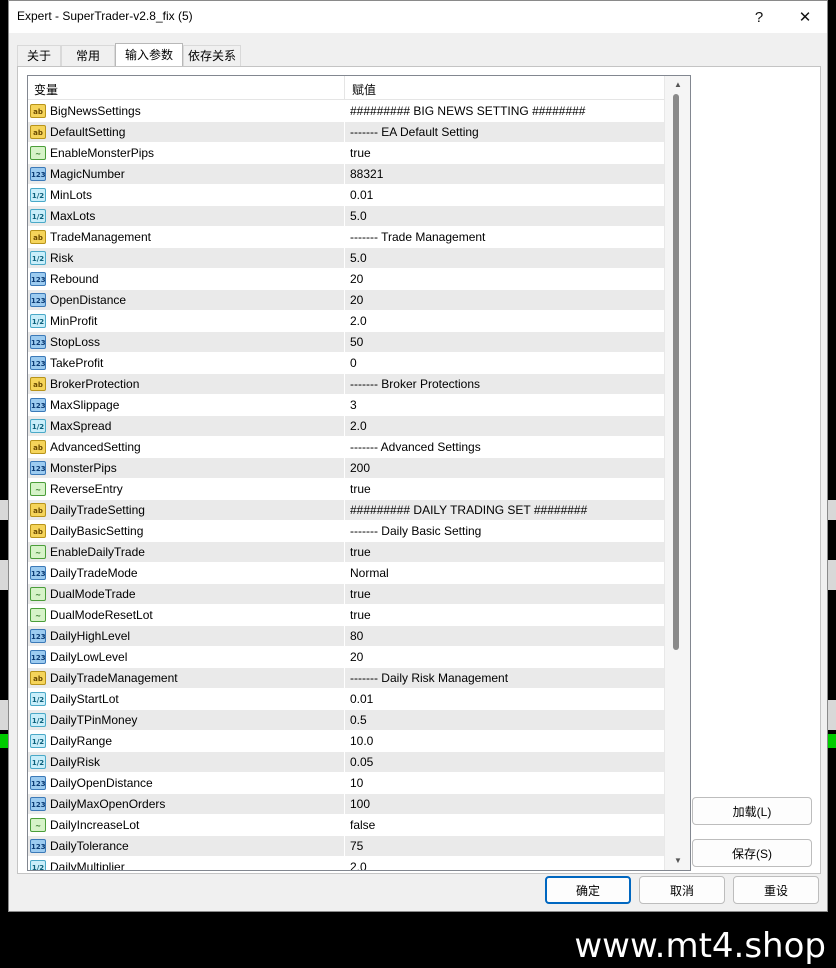 This screenshot has width=836, height=968. What do you see at coordinates (360, 804) in the screenshot?
I see `variable-value: 100` at bounding box center [360, 804].